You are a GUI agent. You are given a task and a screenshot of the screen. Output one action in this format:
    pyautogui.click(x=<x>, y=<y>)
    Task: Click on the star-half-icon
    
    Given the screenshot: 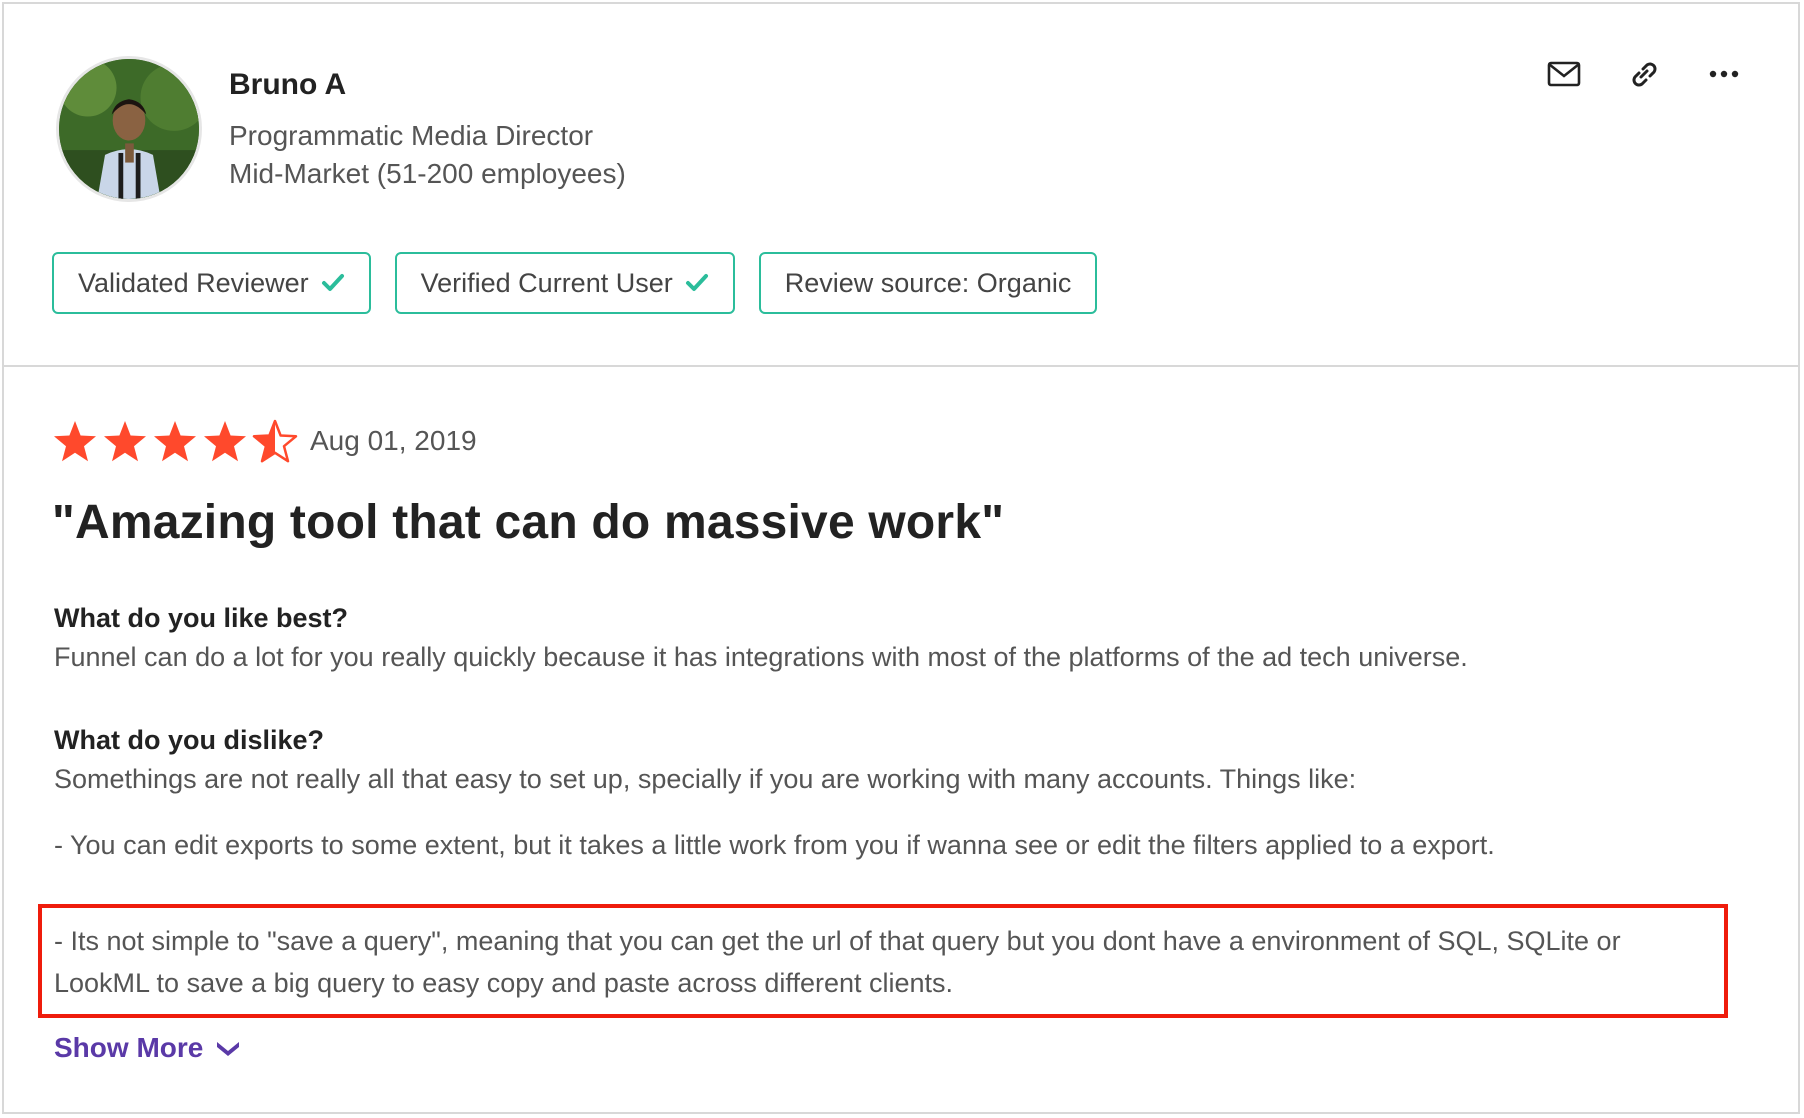 What is the action you would take?
    pyautogui.click(x=275, y=441)
    